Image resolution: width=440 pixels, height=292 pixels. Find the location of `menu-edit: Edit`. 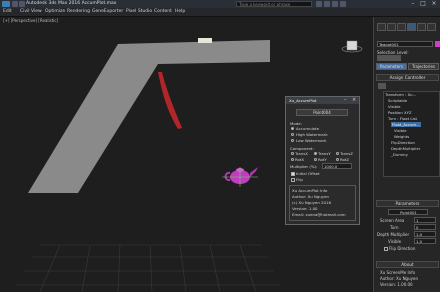

menu-edit: Edit is located at coordinates (7, 11).